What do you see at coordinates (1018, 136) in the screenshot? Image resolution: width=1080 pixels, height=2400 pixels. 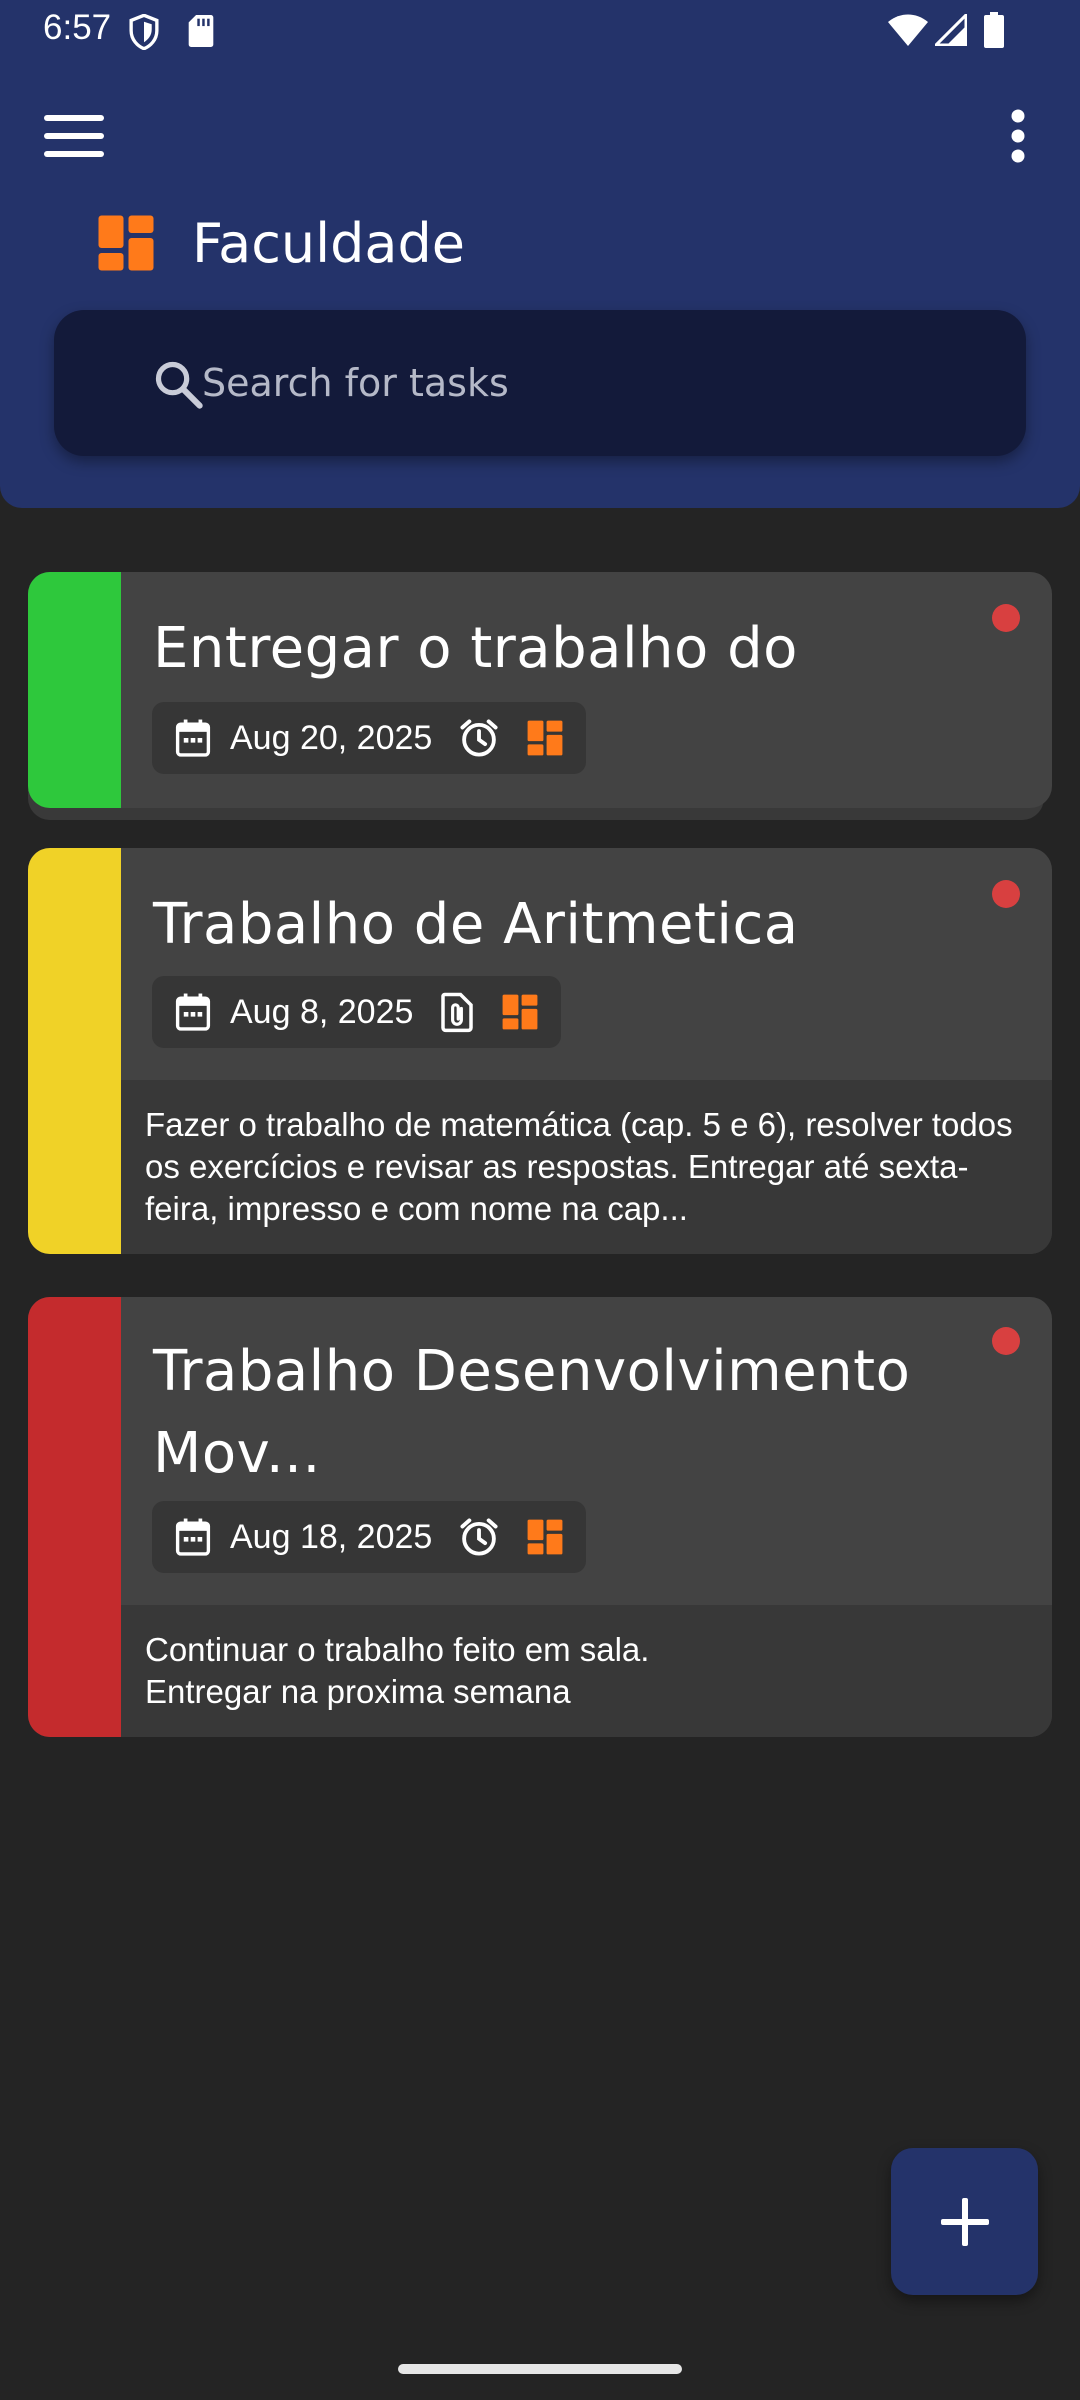 I see `more-vert-icon` at bounding box center [1018, 136].